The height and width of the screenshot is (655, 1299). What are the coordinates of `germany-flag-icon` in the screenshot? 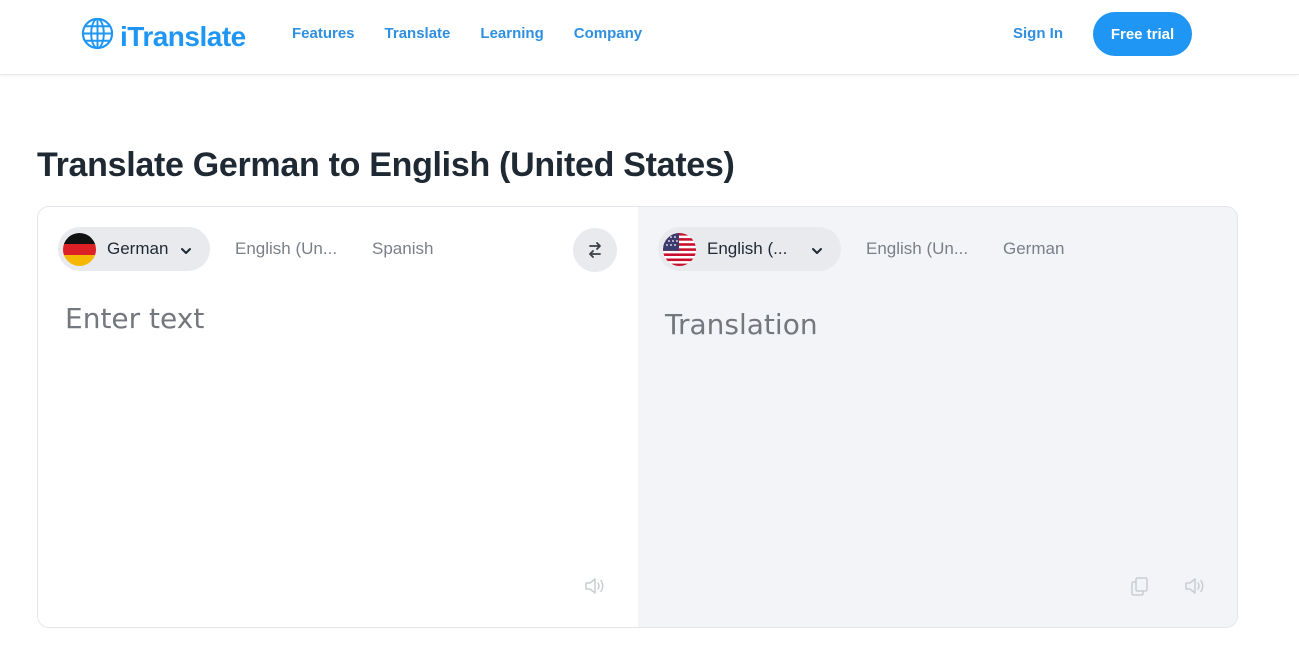 It's located at (79, 249).